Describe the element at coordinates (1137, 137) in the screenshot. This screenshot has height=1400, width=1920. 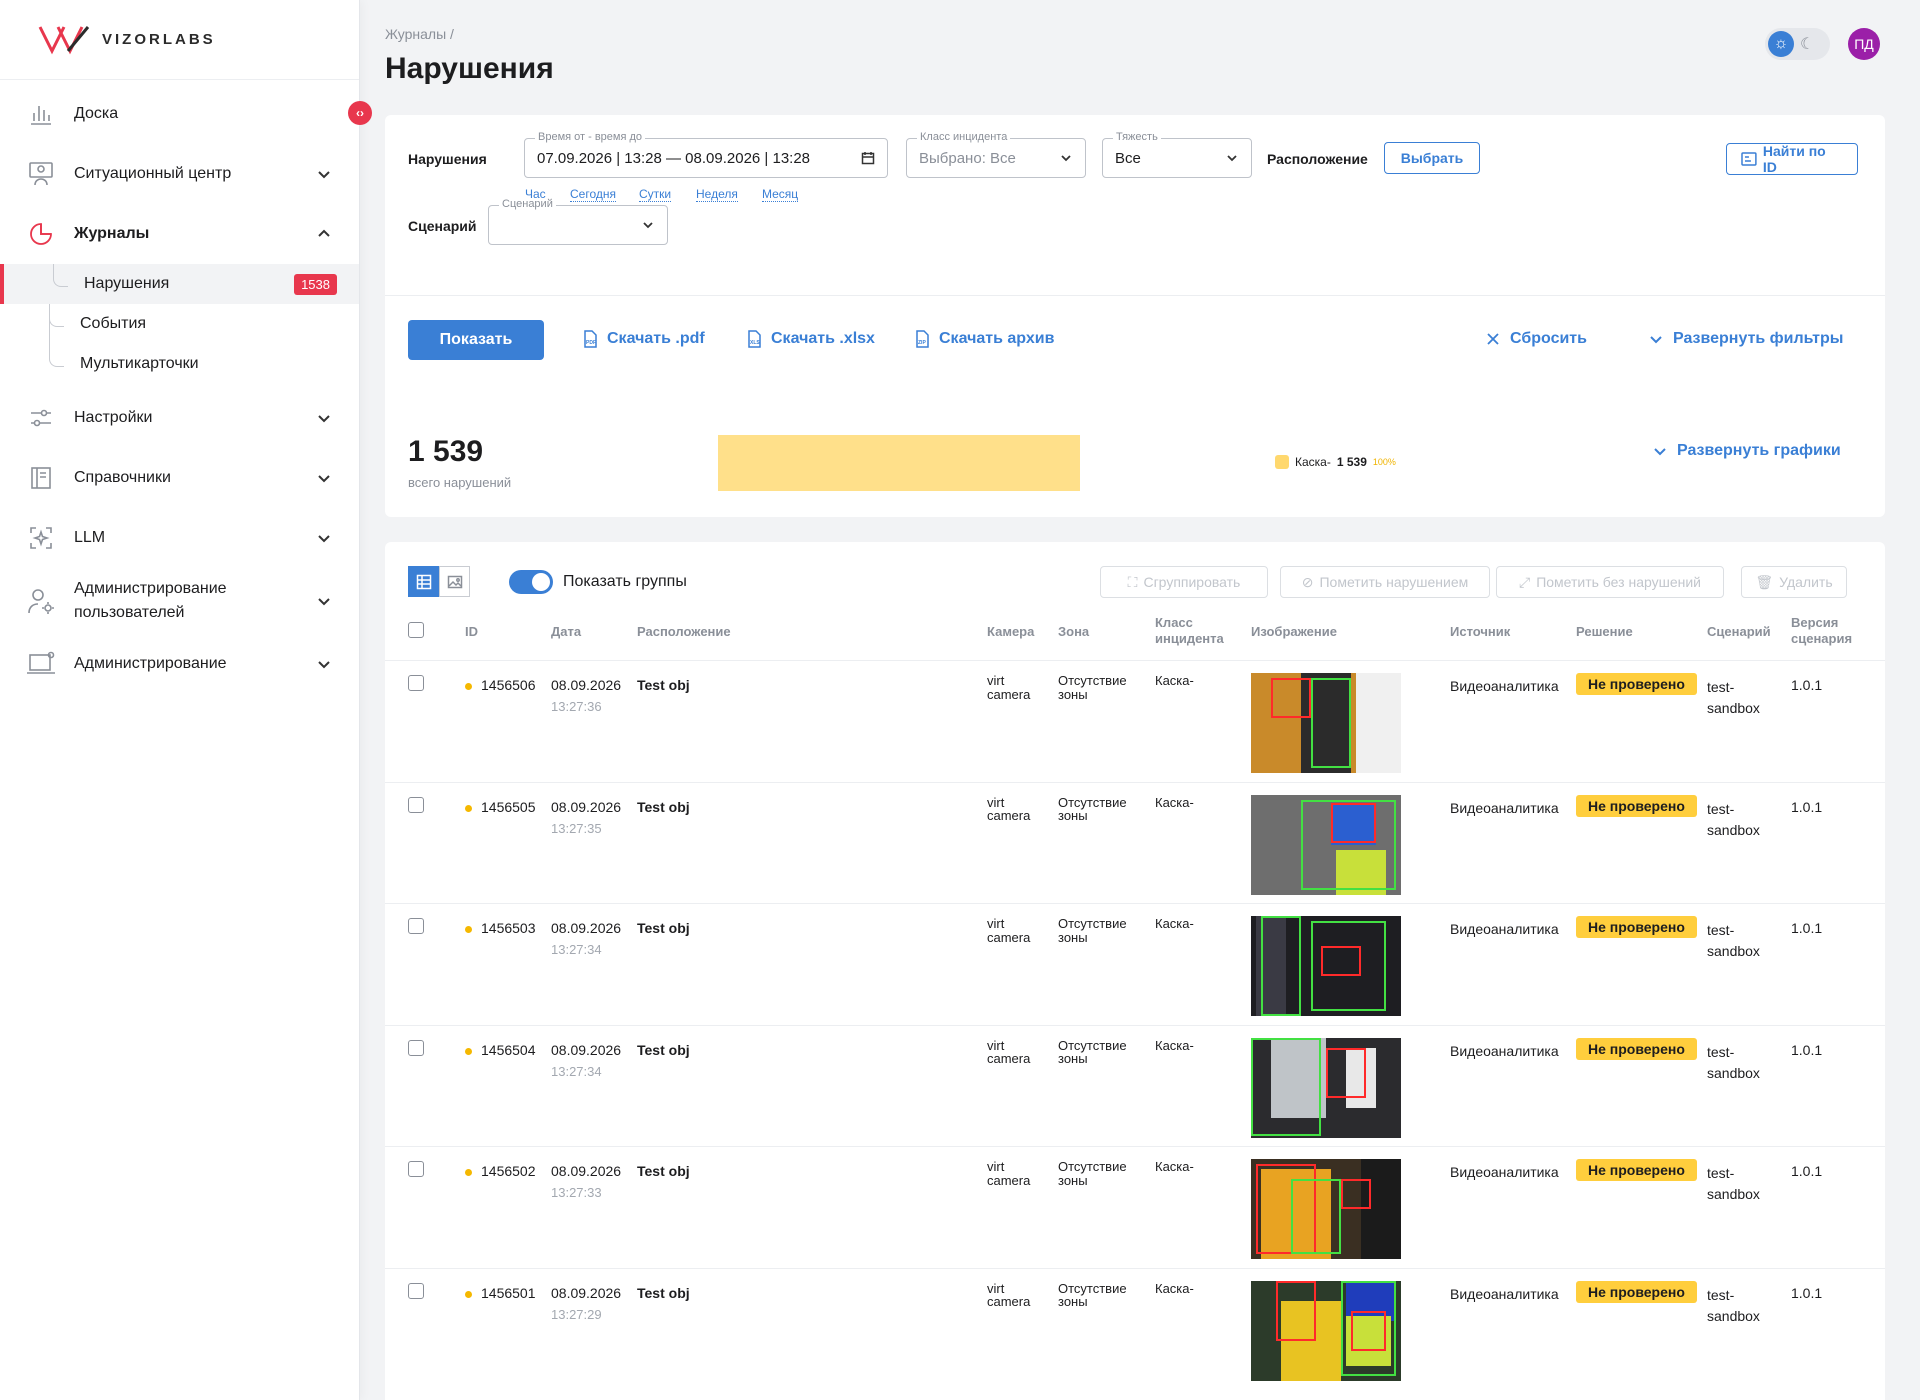
I see `severity-legend: Тяжесть` at that location.